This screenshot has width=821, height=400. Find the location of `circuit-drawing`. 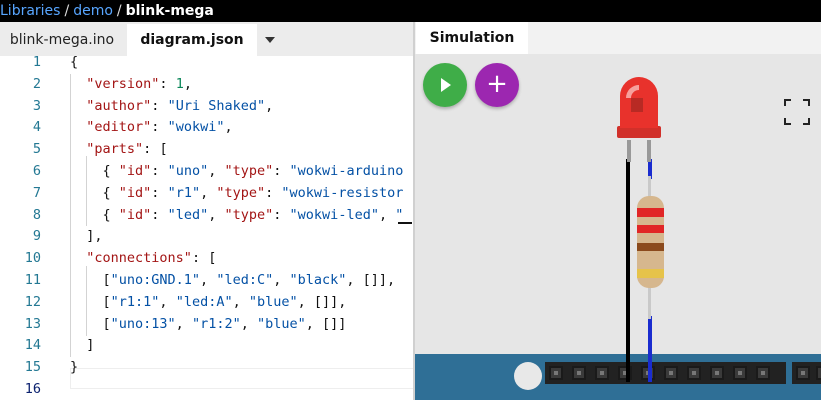

circuit-drawing is located at coordinates (640, 229).